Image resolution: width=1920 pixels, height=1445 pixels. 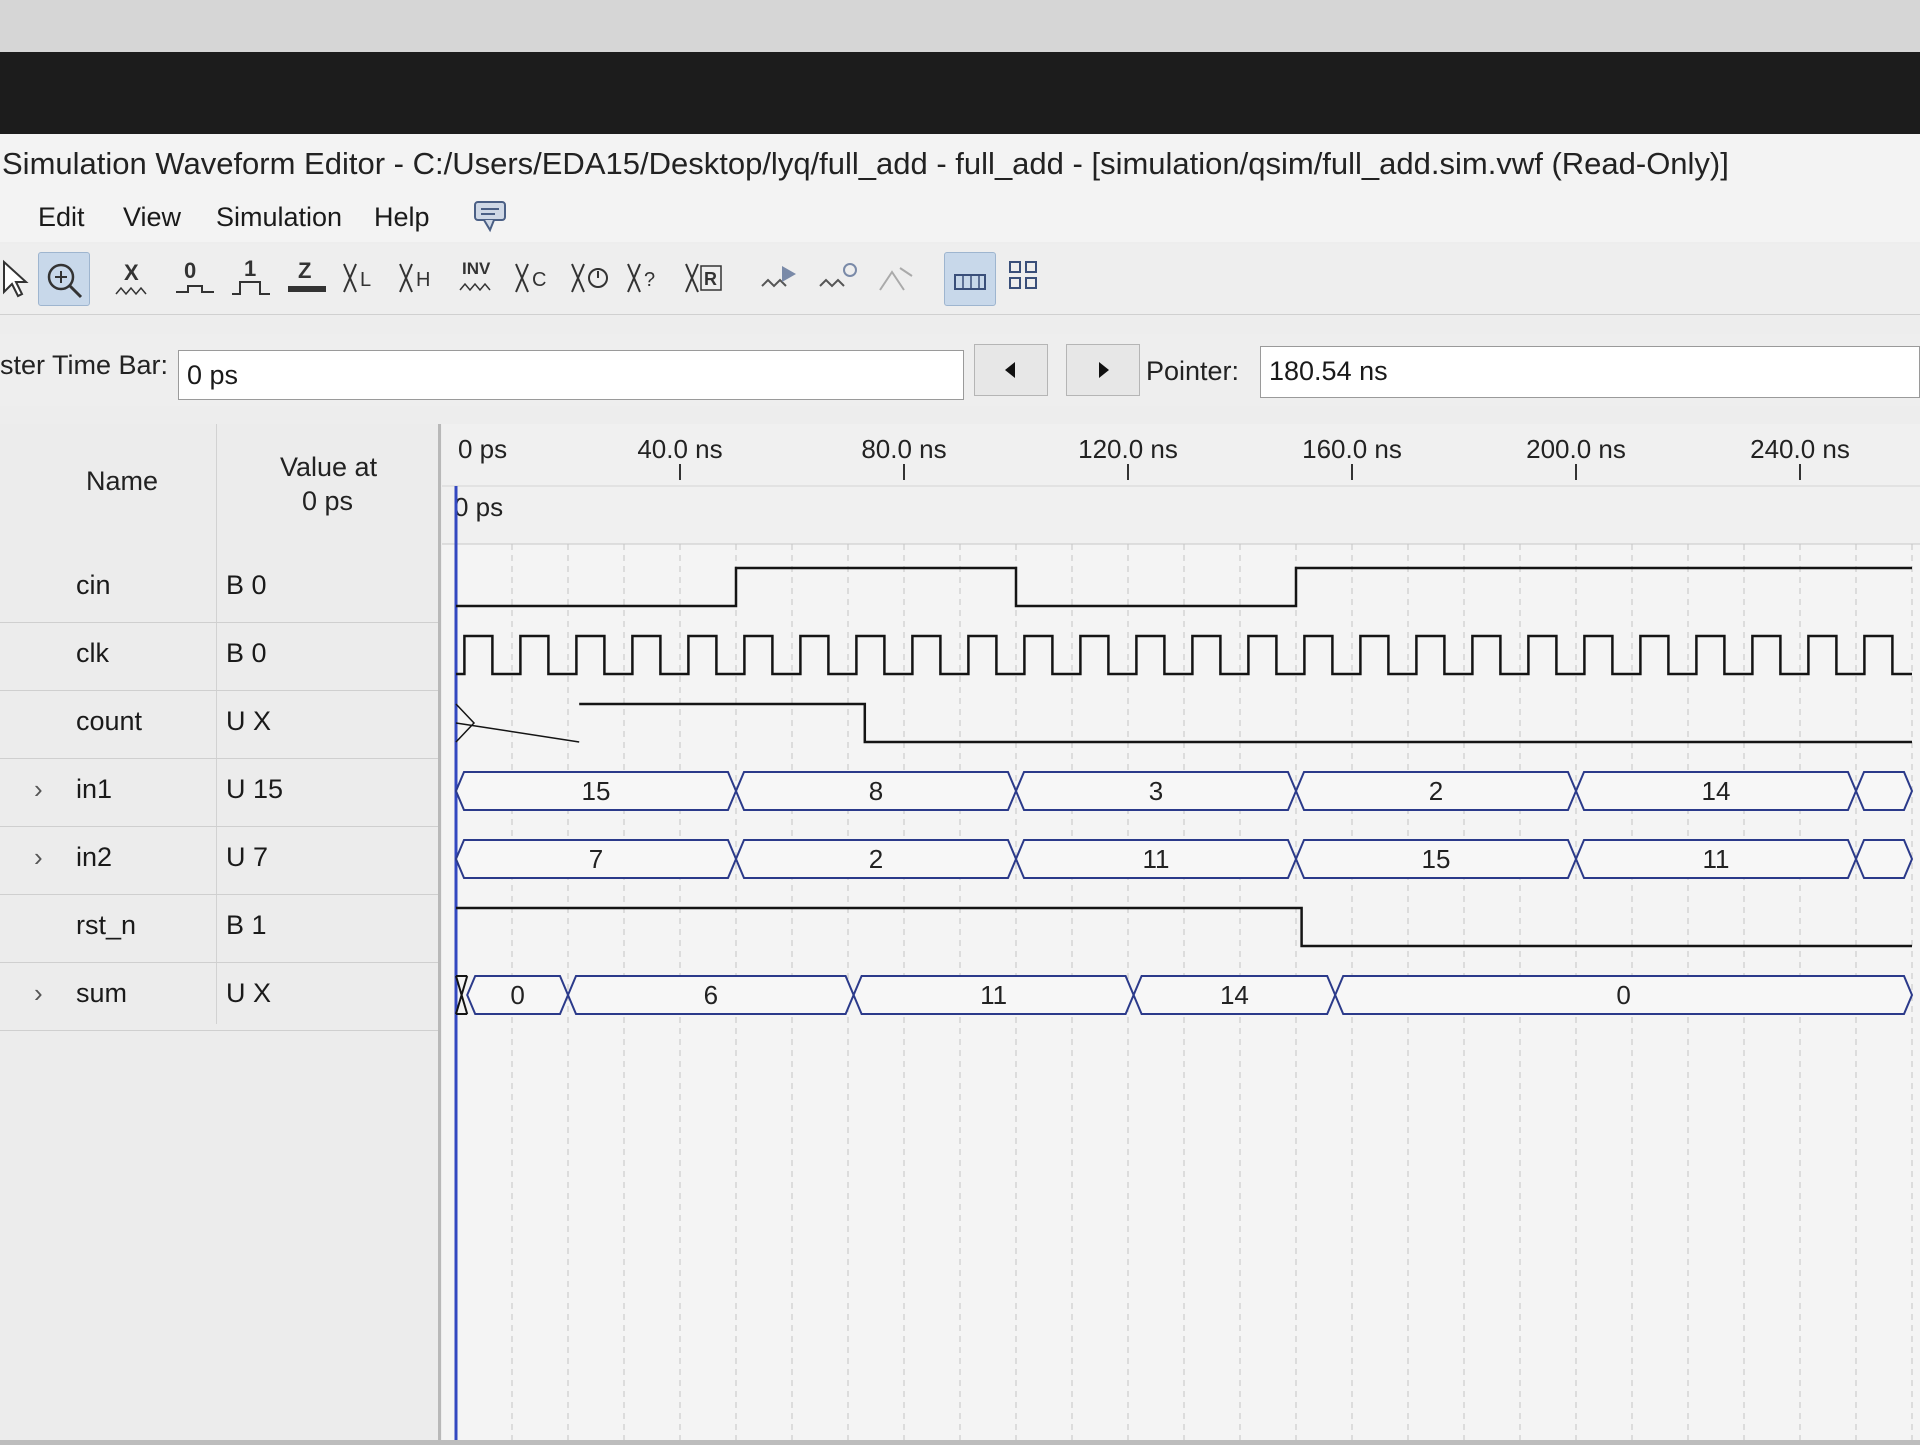 What do you see at coordinates (1884, 859) in the screenshot?
I see `in2-bus-segment` at bounding box center [1884, 859].